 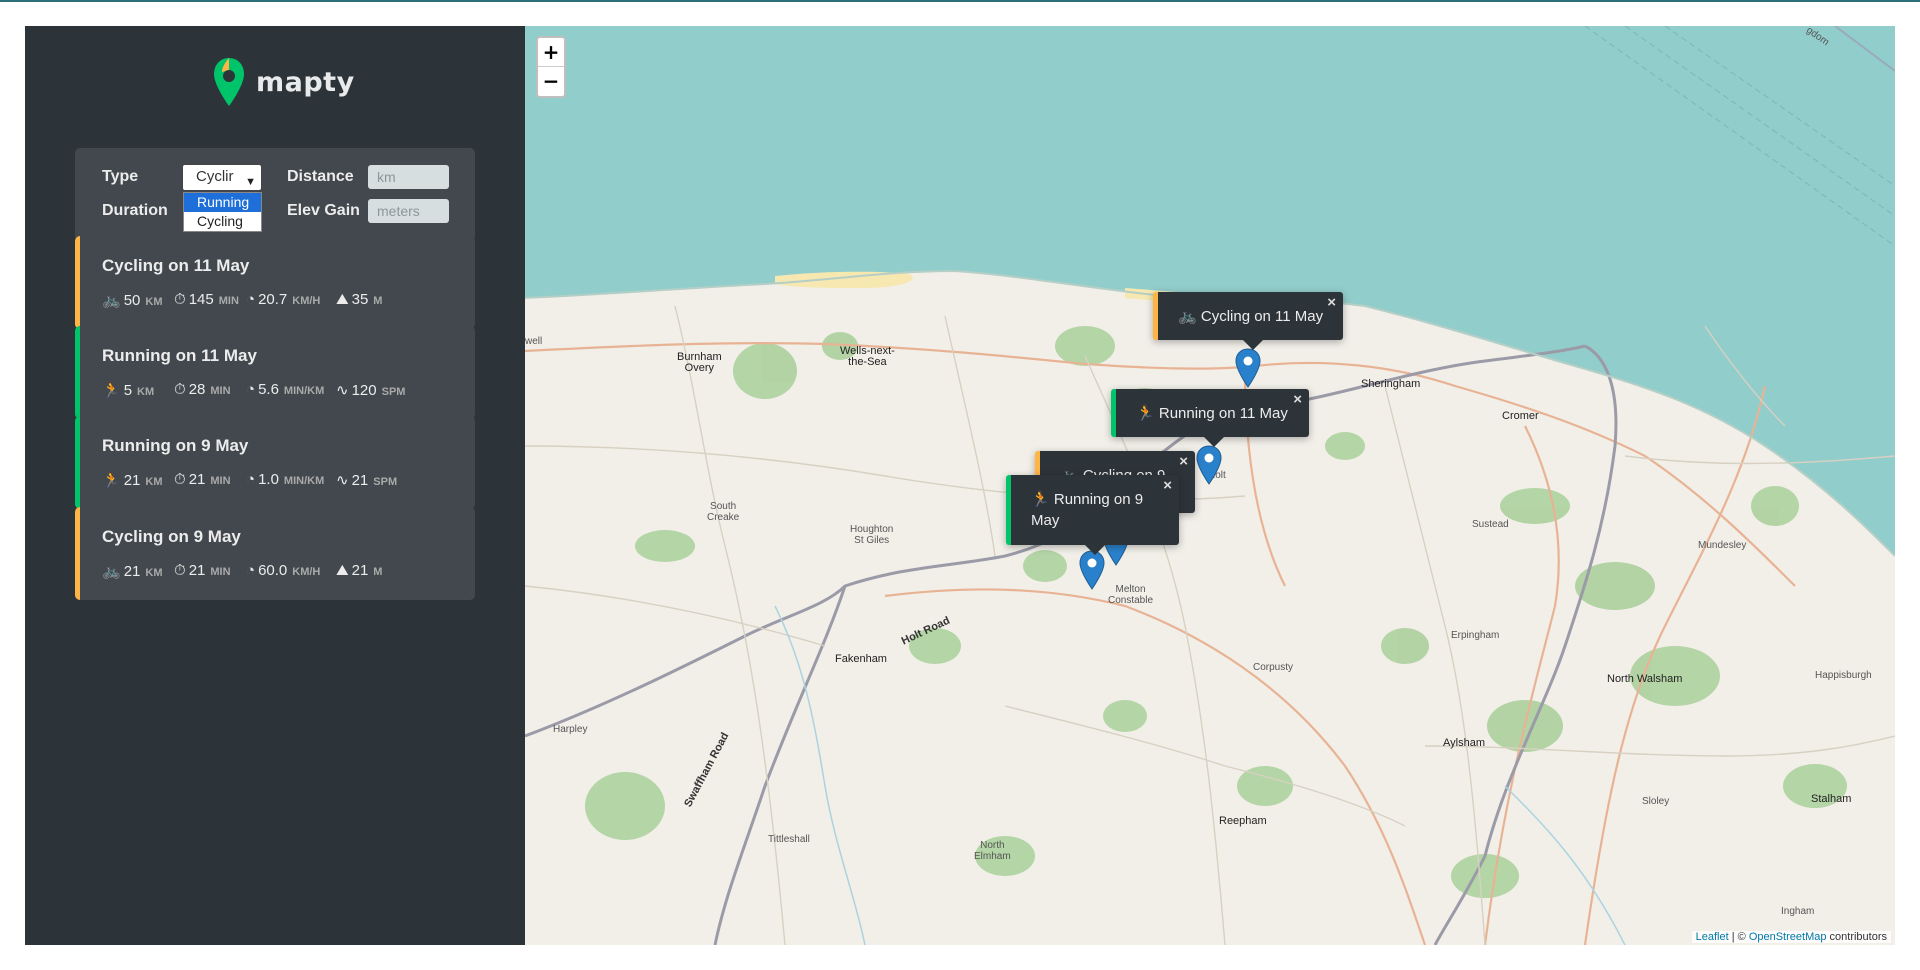 I want to click on detail-unit: M, so click(x=378, y=572).